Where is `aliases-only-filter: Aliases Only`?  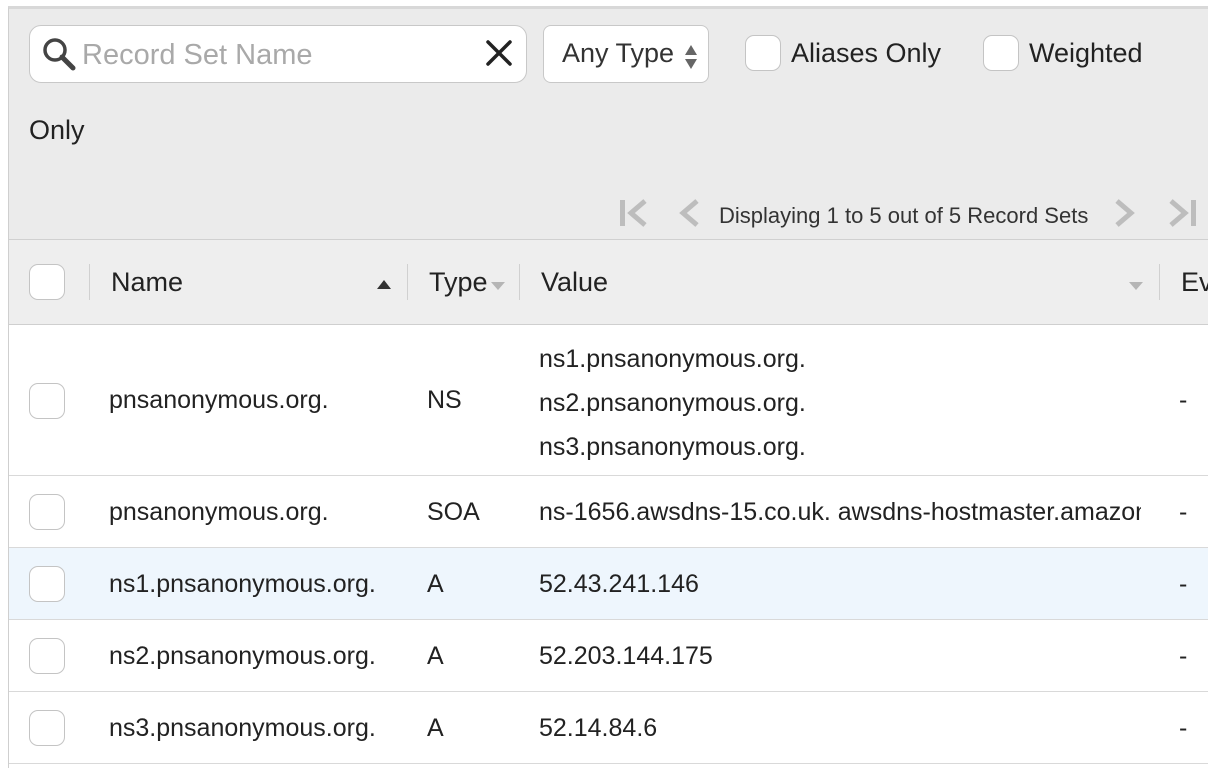 aliases-only-filter: Aliases Only is located at coordinates (843, 54).